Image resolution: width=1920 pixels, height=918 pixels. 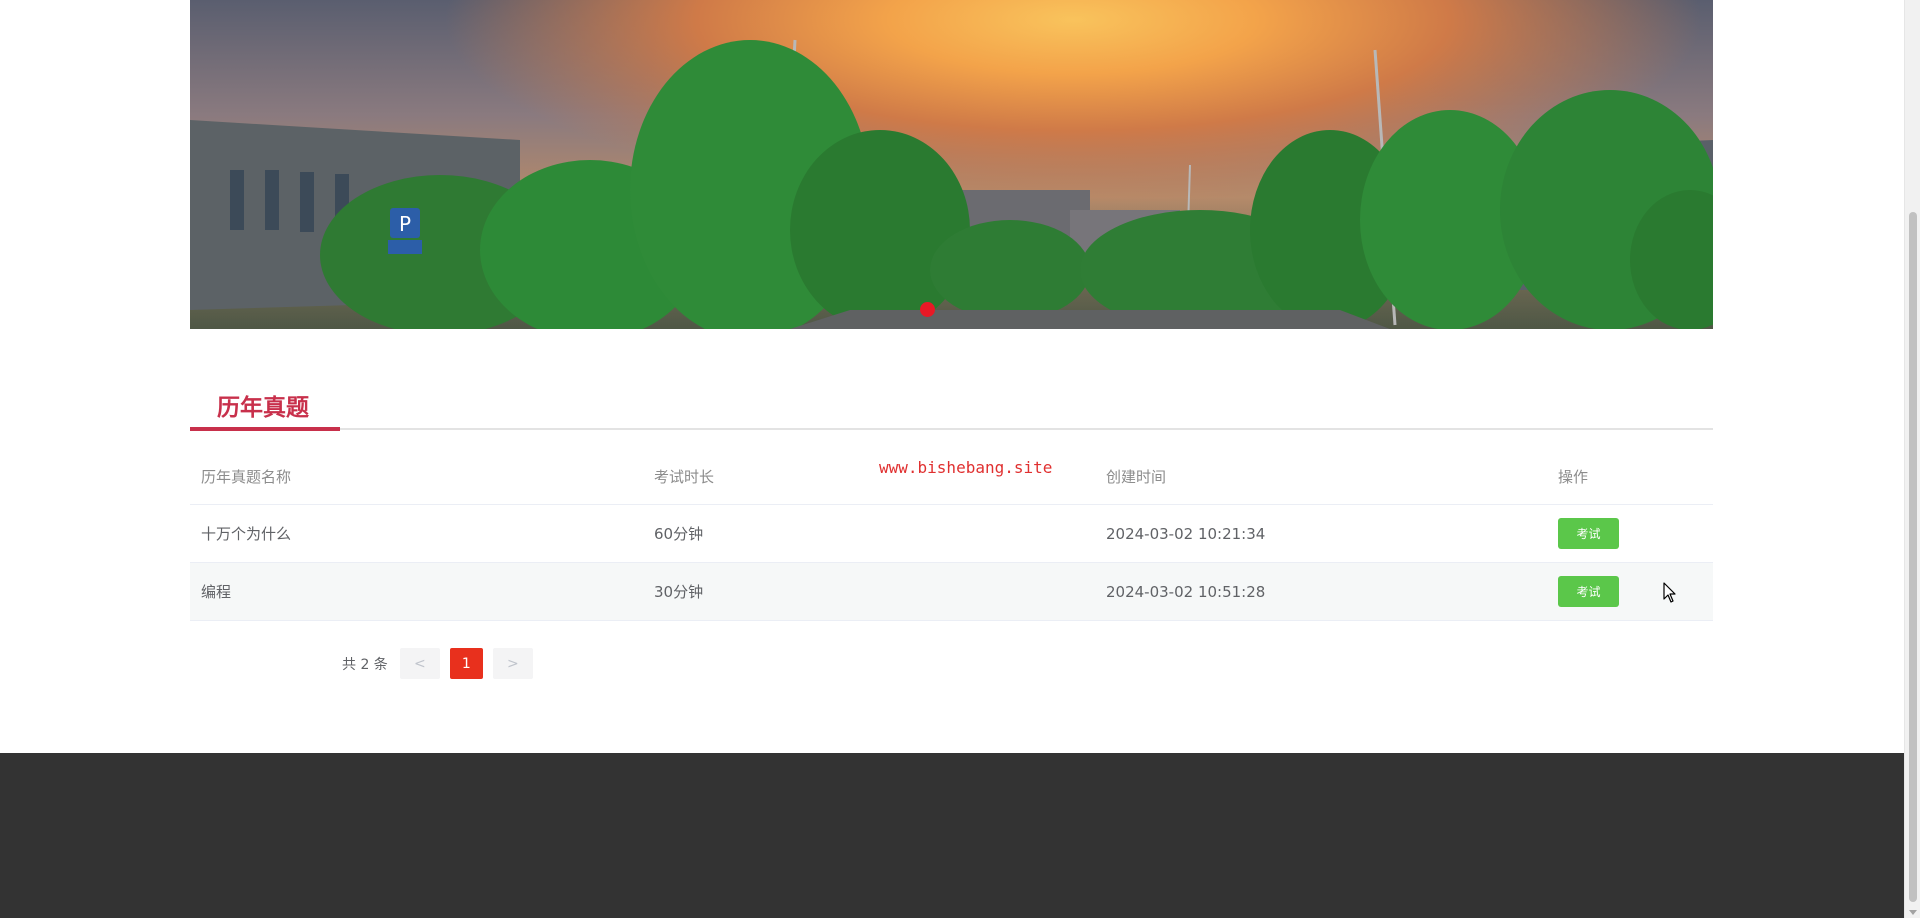 I want to click on mouse-pointer-icon, so click(x=1669, y=592).